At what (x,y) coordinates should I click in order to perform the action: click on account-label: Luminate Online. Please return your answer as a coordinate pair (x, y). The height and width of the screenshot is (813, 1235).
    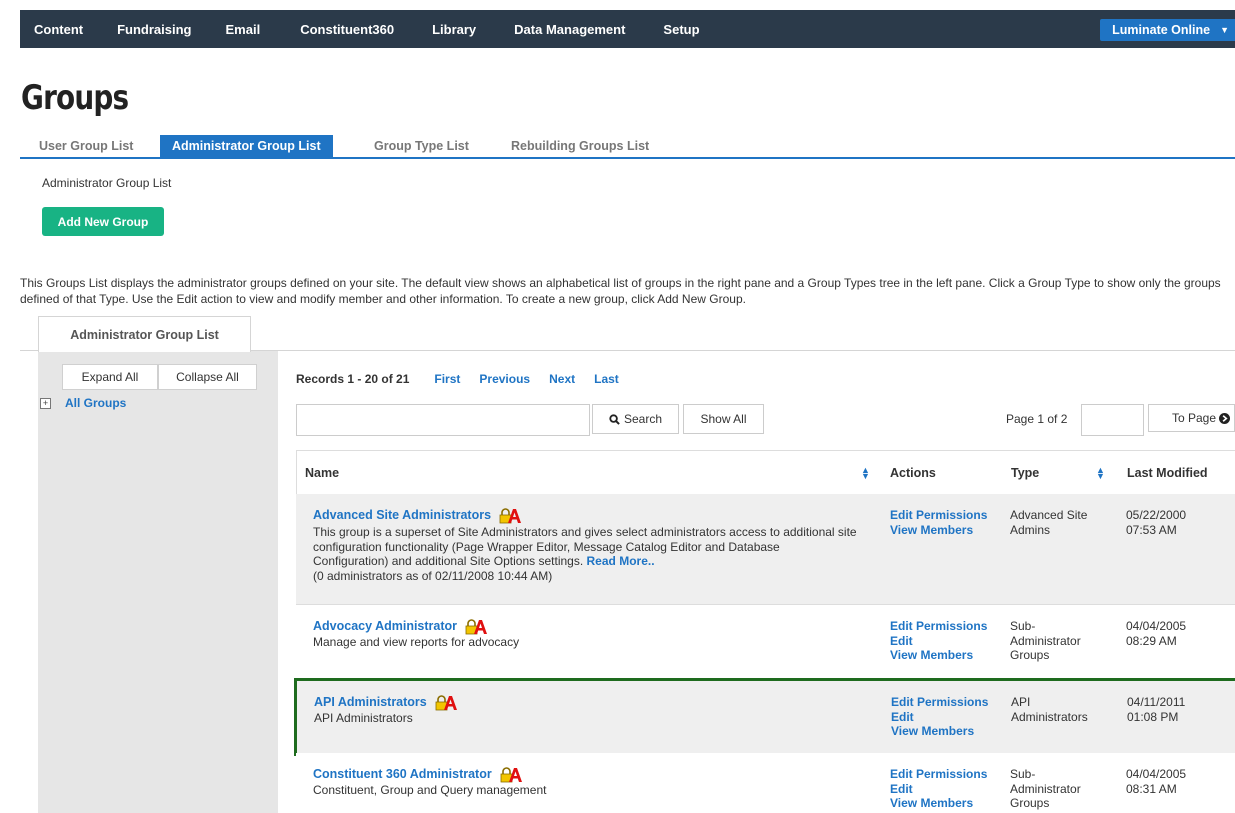
    Looking at the image, I should click on (1161, 30).